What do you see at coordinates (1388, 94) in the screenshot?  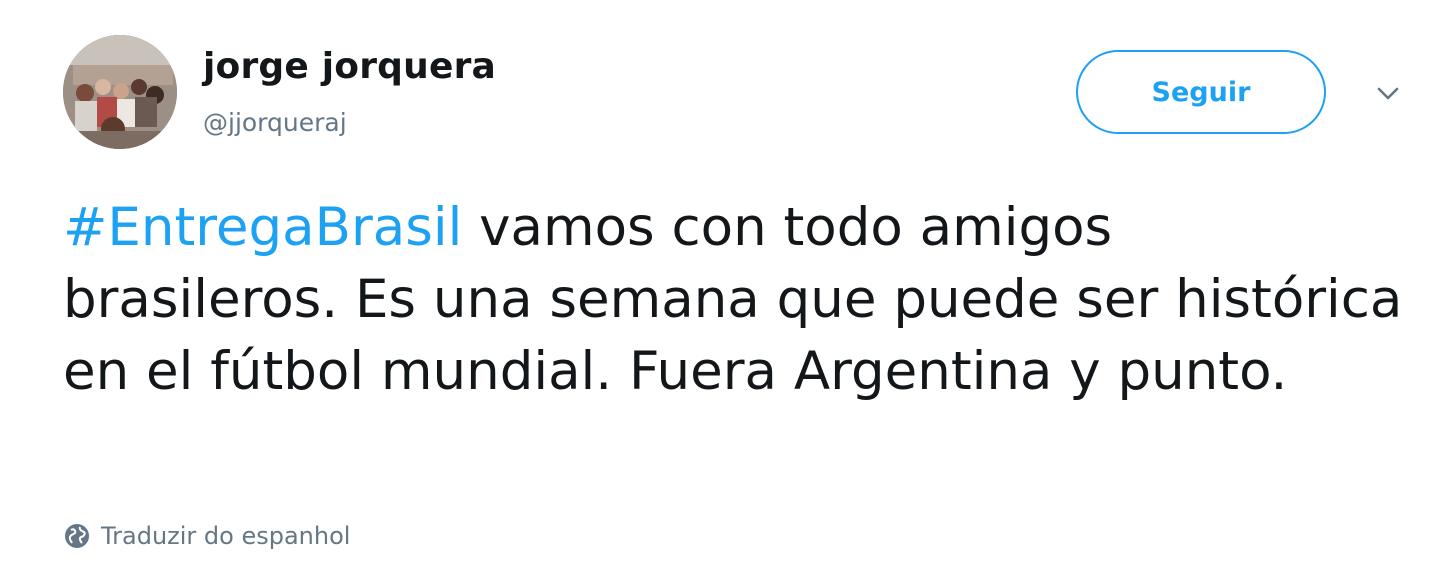 I see `chevron-down-icon` at bounding box center [1388, 94].